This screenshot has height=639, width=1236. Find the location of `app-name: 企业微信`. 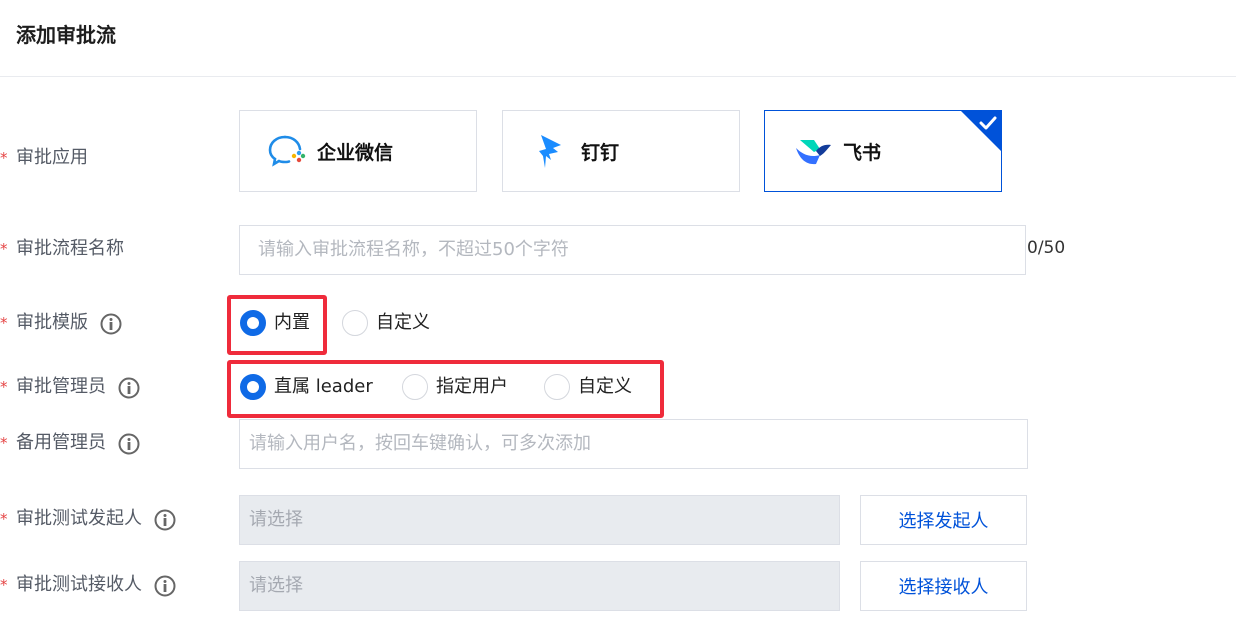

app-name: 企业微信 is located at coordinates (355, 152).